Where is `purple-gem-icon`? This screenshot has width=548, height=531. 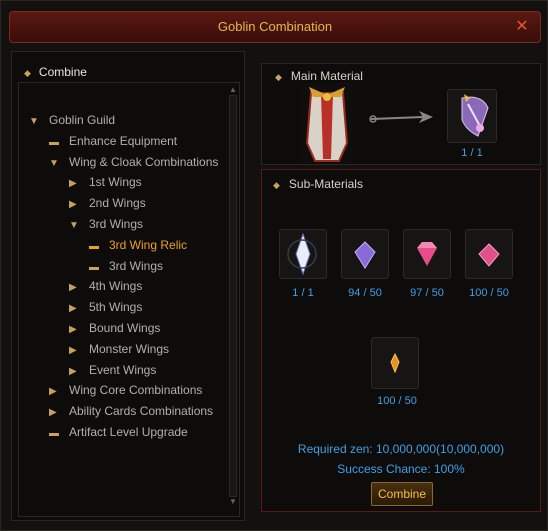
purple-gem-icon is located at coordinates (365, 255).